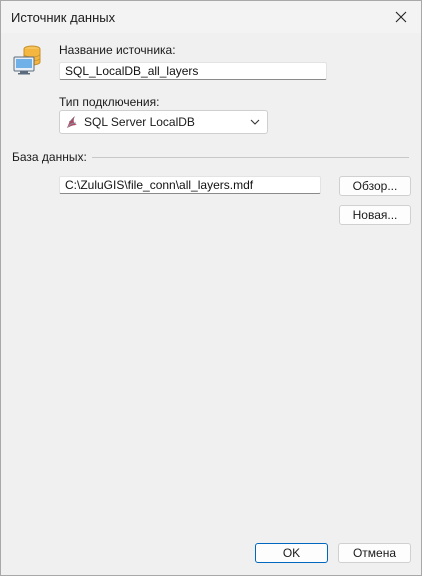 The image size is (422, 576). What do you see at coordinates (139, 122) in the screenshot?
I see `connection-type-value: SQL Server LocalDB` at bounding box center [139, 122].